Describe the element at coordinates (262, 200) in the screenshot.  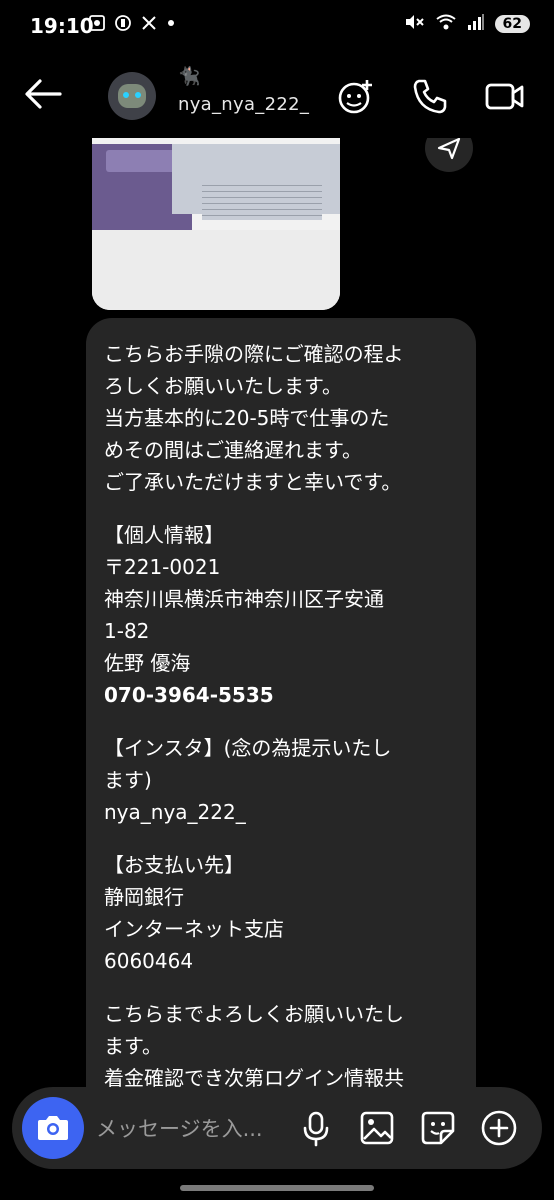
I see `image-text-lines` at that location.